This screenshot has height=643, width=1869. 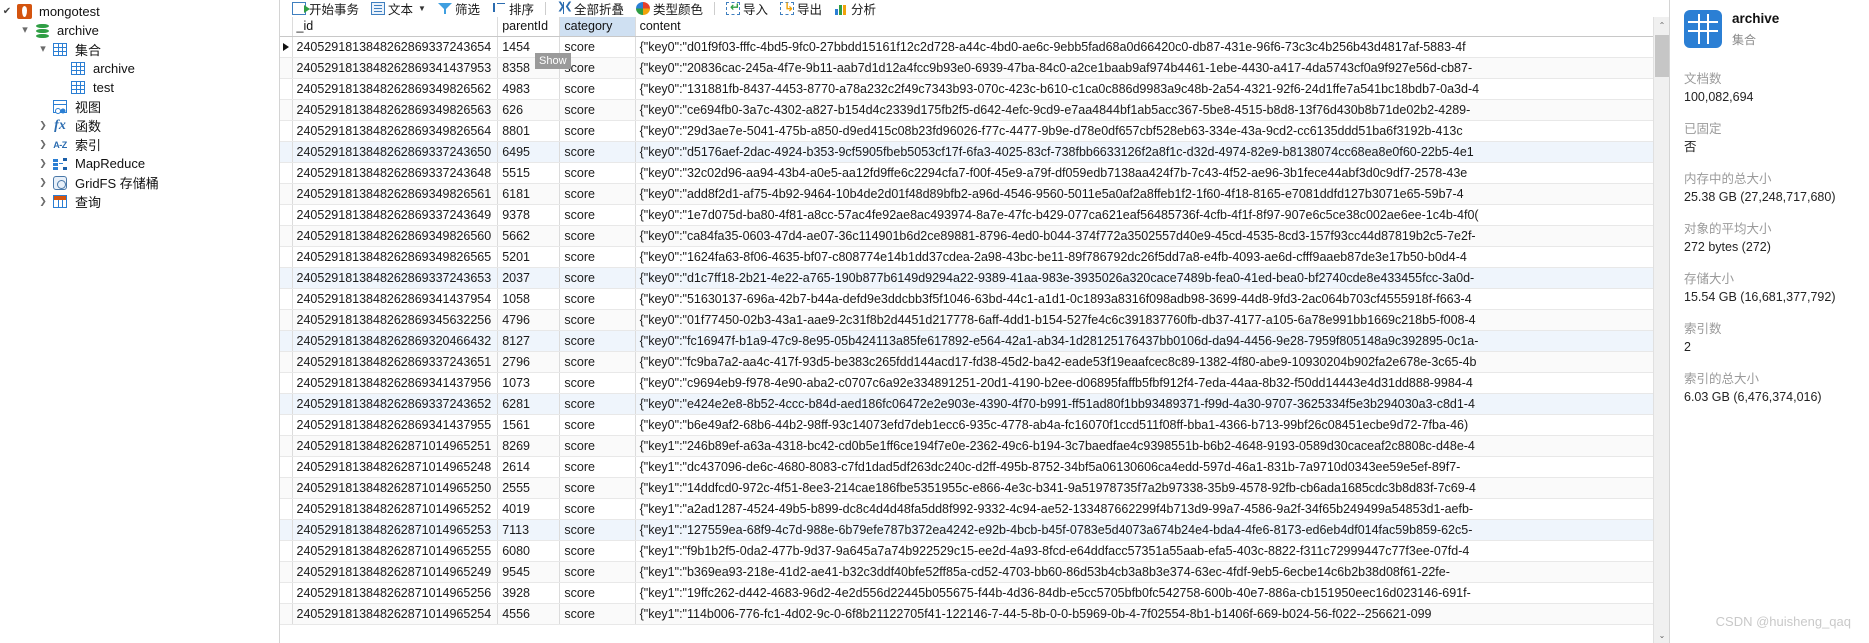 I want to click on cell-id: 2405291813848262869341437956, so click(x=395, y=383).